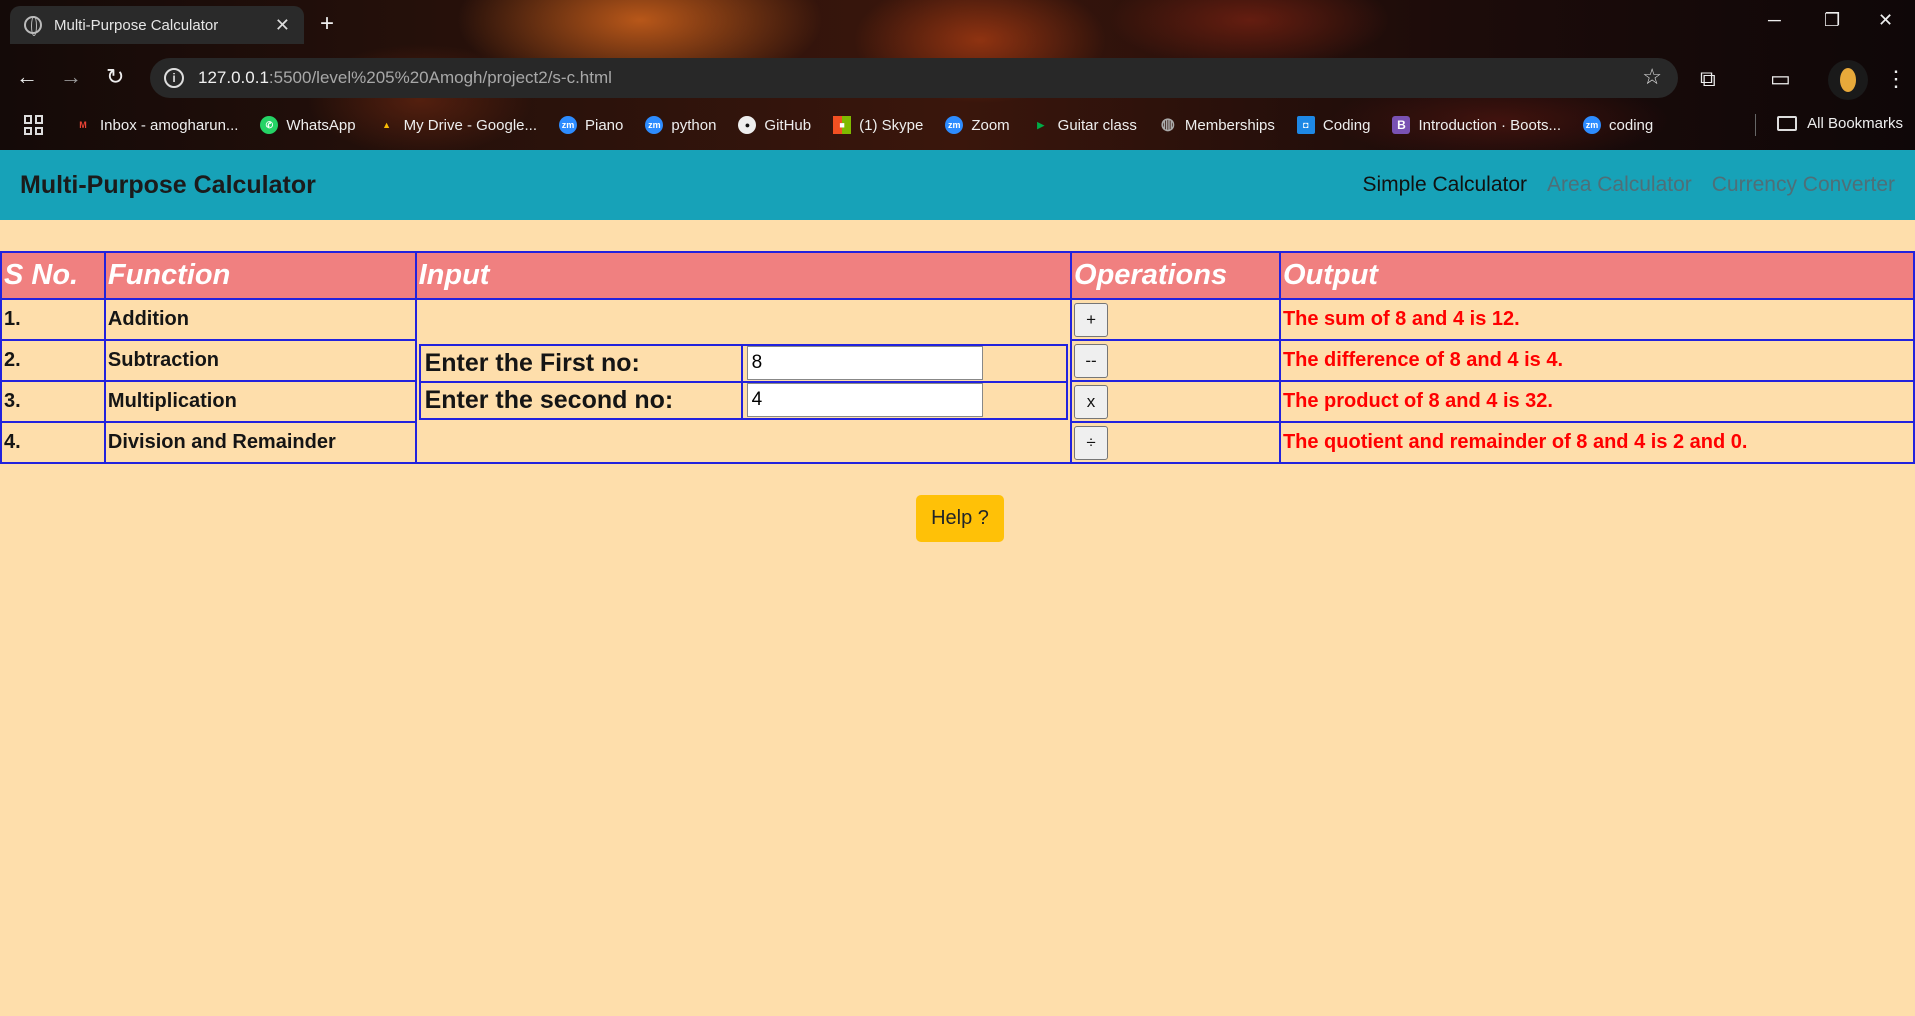 Image resolution: width=1915 pixels, height=1016 pixels. Describe the element at coordinates (1885, 20) in the screenshot. I see `close-window-icon: ✕` at that location.